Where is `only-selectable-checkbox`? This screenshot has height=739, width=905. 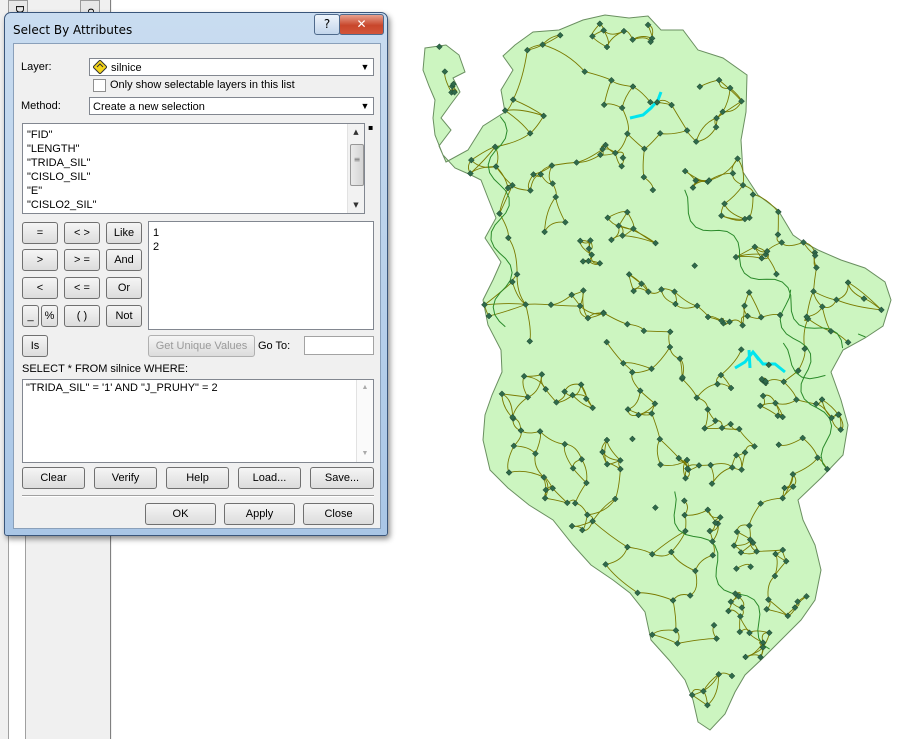
only-selectable-checkbox is located at coordinates (99, 85).